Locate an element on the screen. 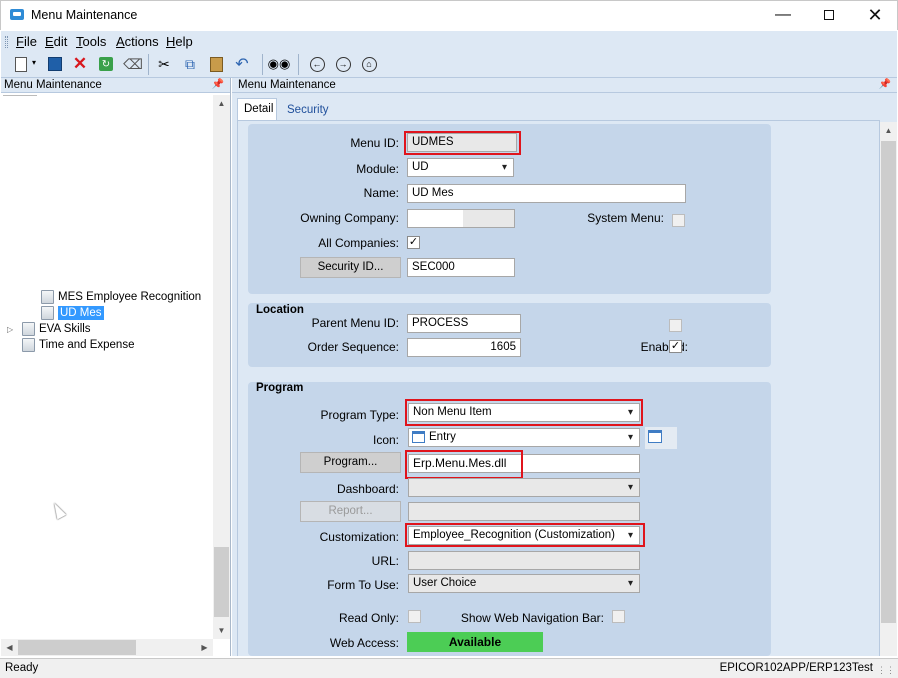  tree-item: EVA Skills is located at coordinates (56, 329).